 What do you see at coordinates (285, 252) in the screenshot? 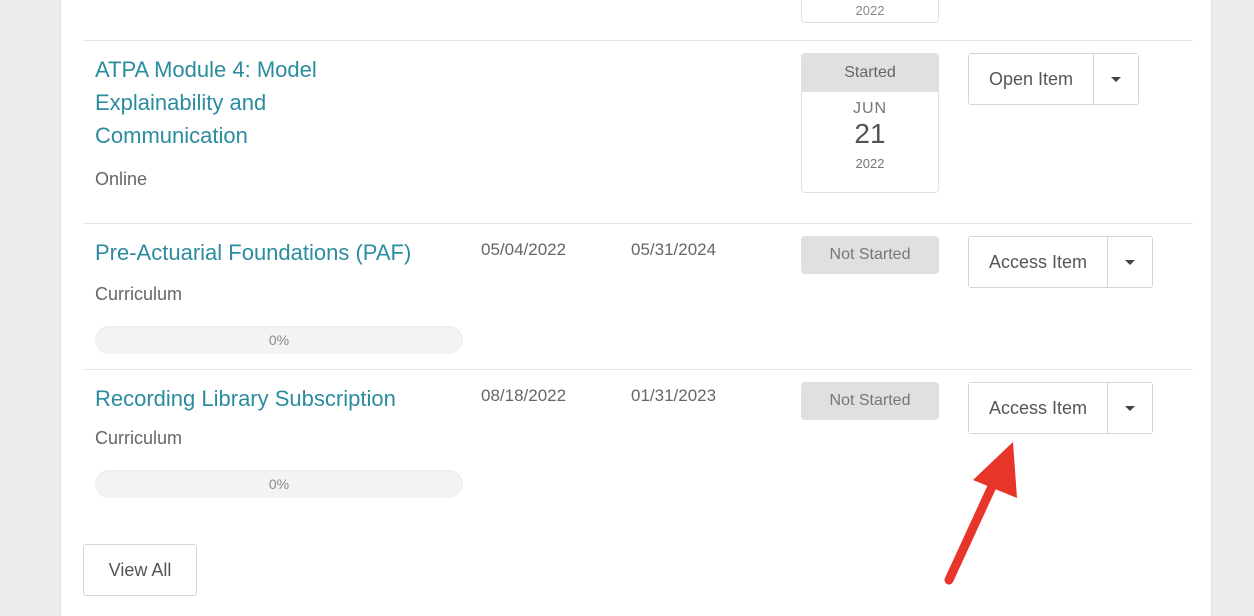
I see `item-title-link: Pre-Actuarial Foundations (PAF)` at bounding box center [285, 252].